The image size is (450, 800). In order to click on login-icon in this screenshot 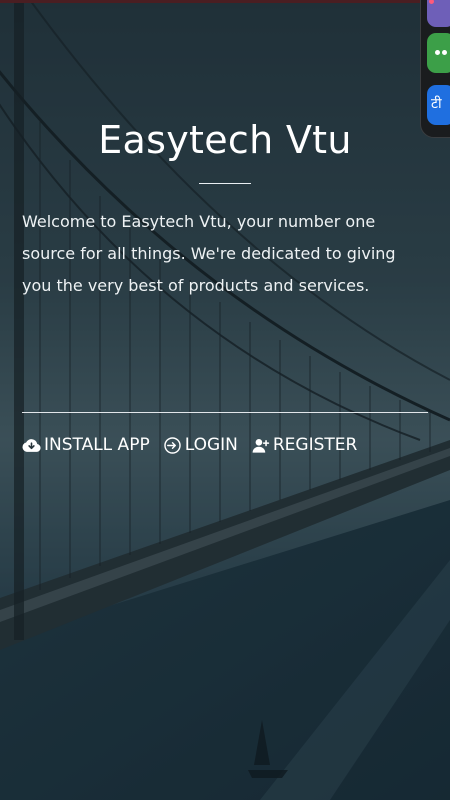, I will do `click(172, 445)`.